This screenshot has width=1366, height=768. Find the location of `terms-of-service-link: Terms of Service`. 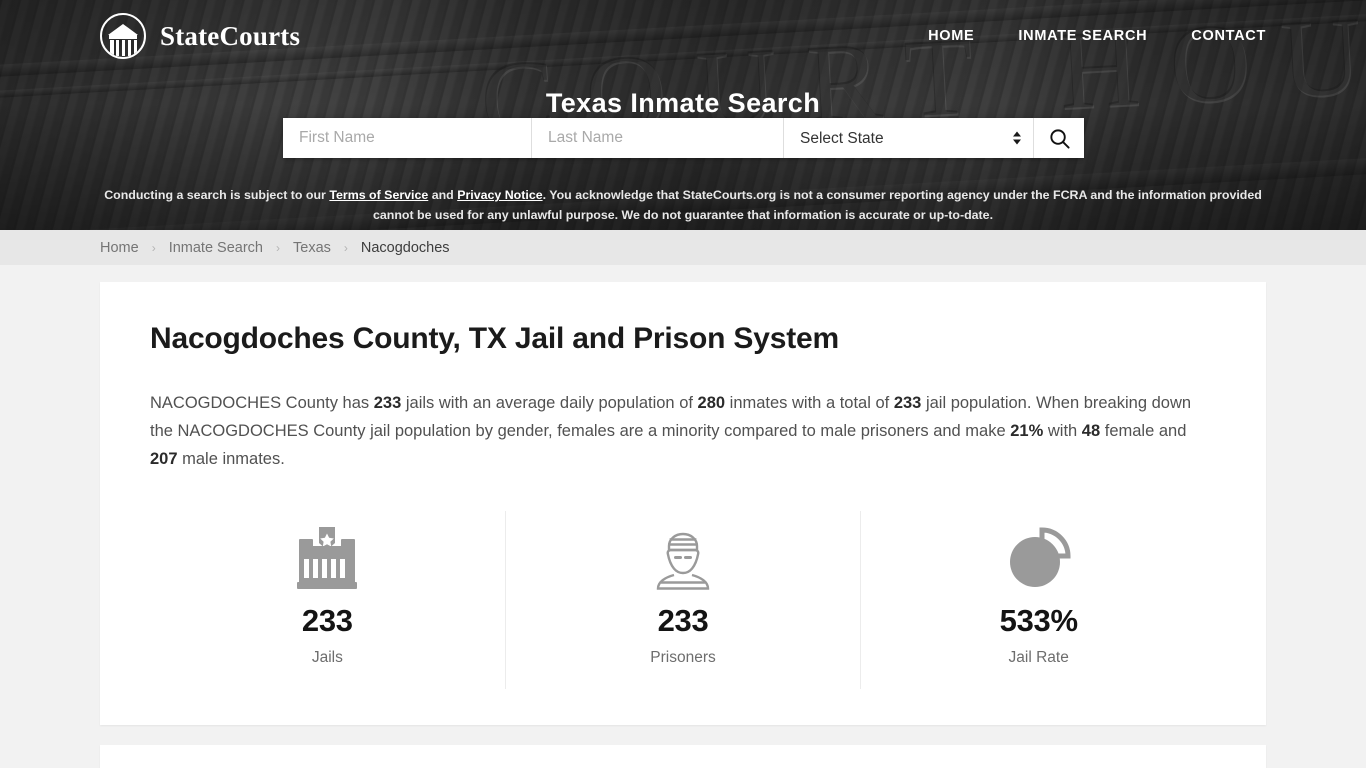

terms-of-service-link: Terms of Service is located at coordinates (378, 195).